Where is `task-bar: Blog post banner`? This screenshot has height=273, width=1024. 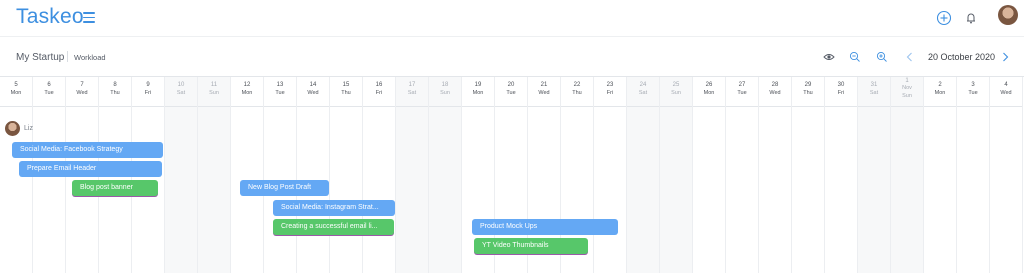
task-bar: Blog post banner is located at coordinates (115, 188).